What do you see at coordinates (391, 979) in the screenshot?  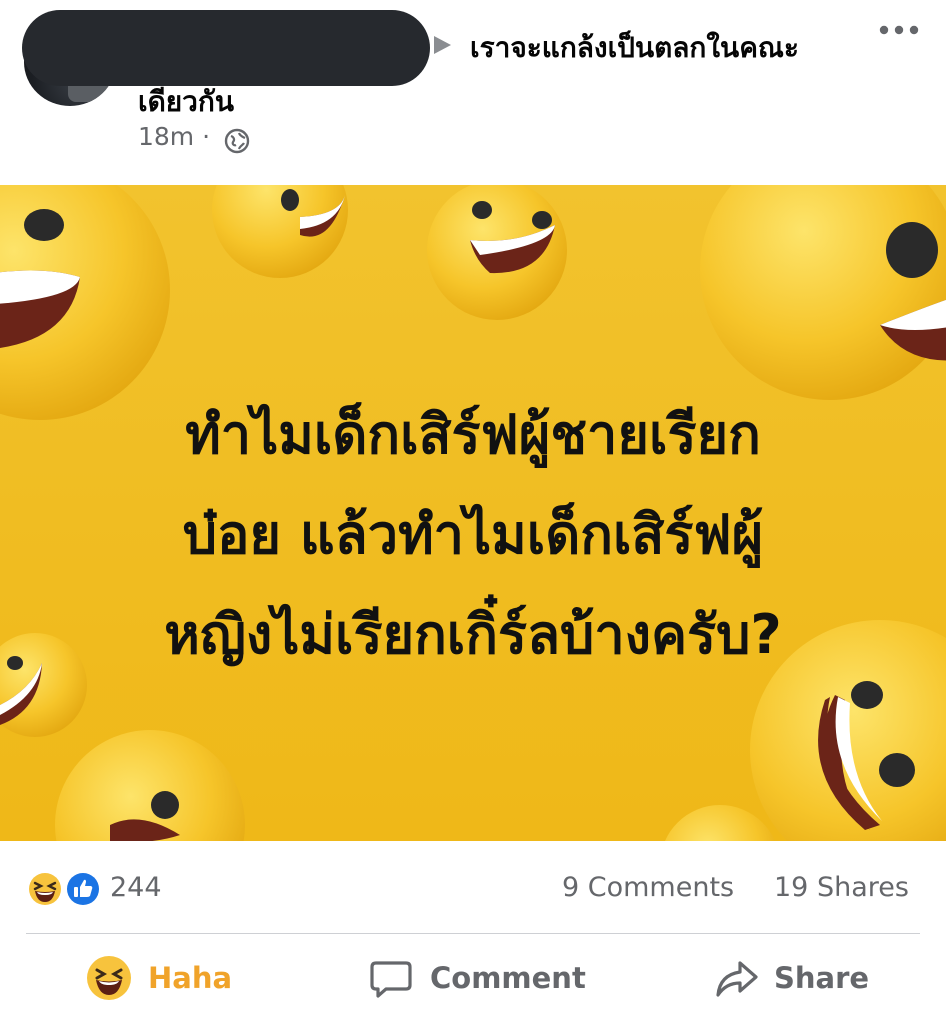 I see `comment-bubble-icon` at bounding box center [391, 979].